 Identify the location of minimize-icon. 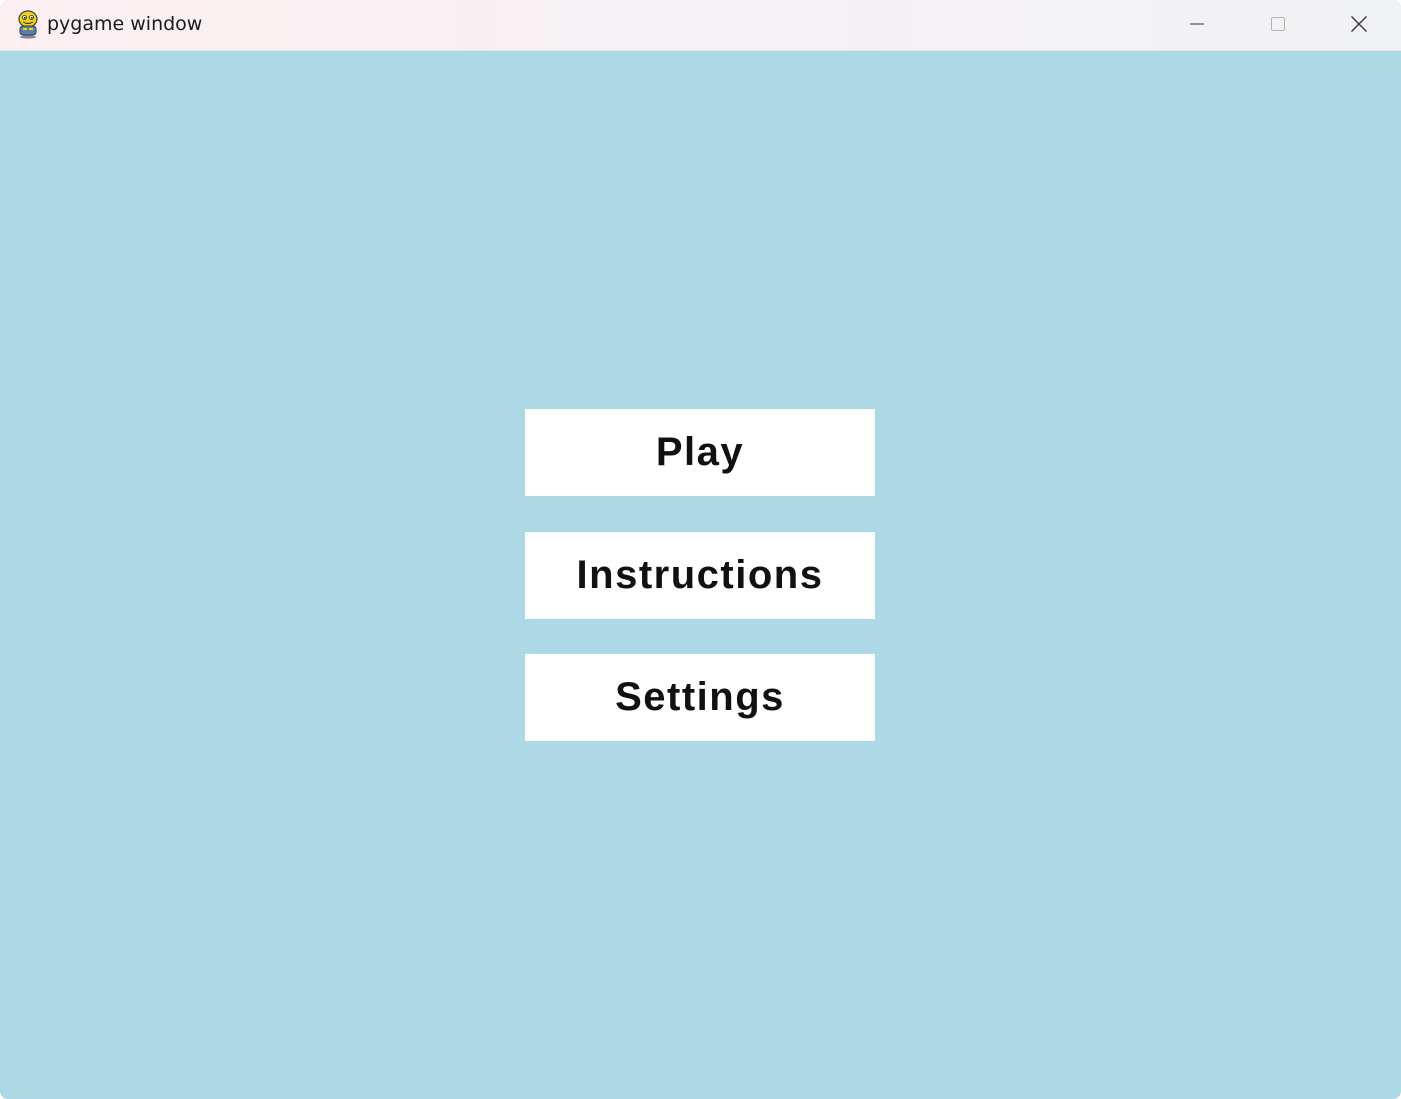
(1197, 24).